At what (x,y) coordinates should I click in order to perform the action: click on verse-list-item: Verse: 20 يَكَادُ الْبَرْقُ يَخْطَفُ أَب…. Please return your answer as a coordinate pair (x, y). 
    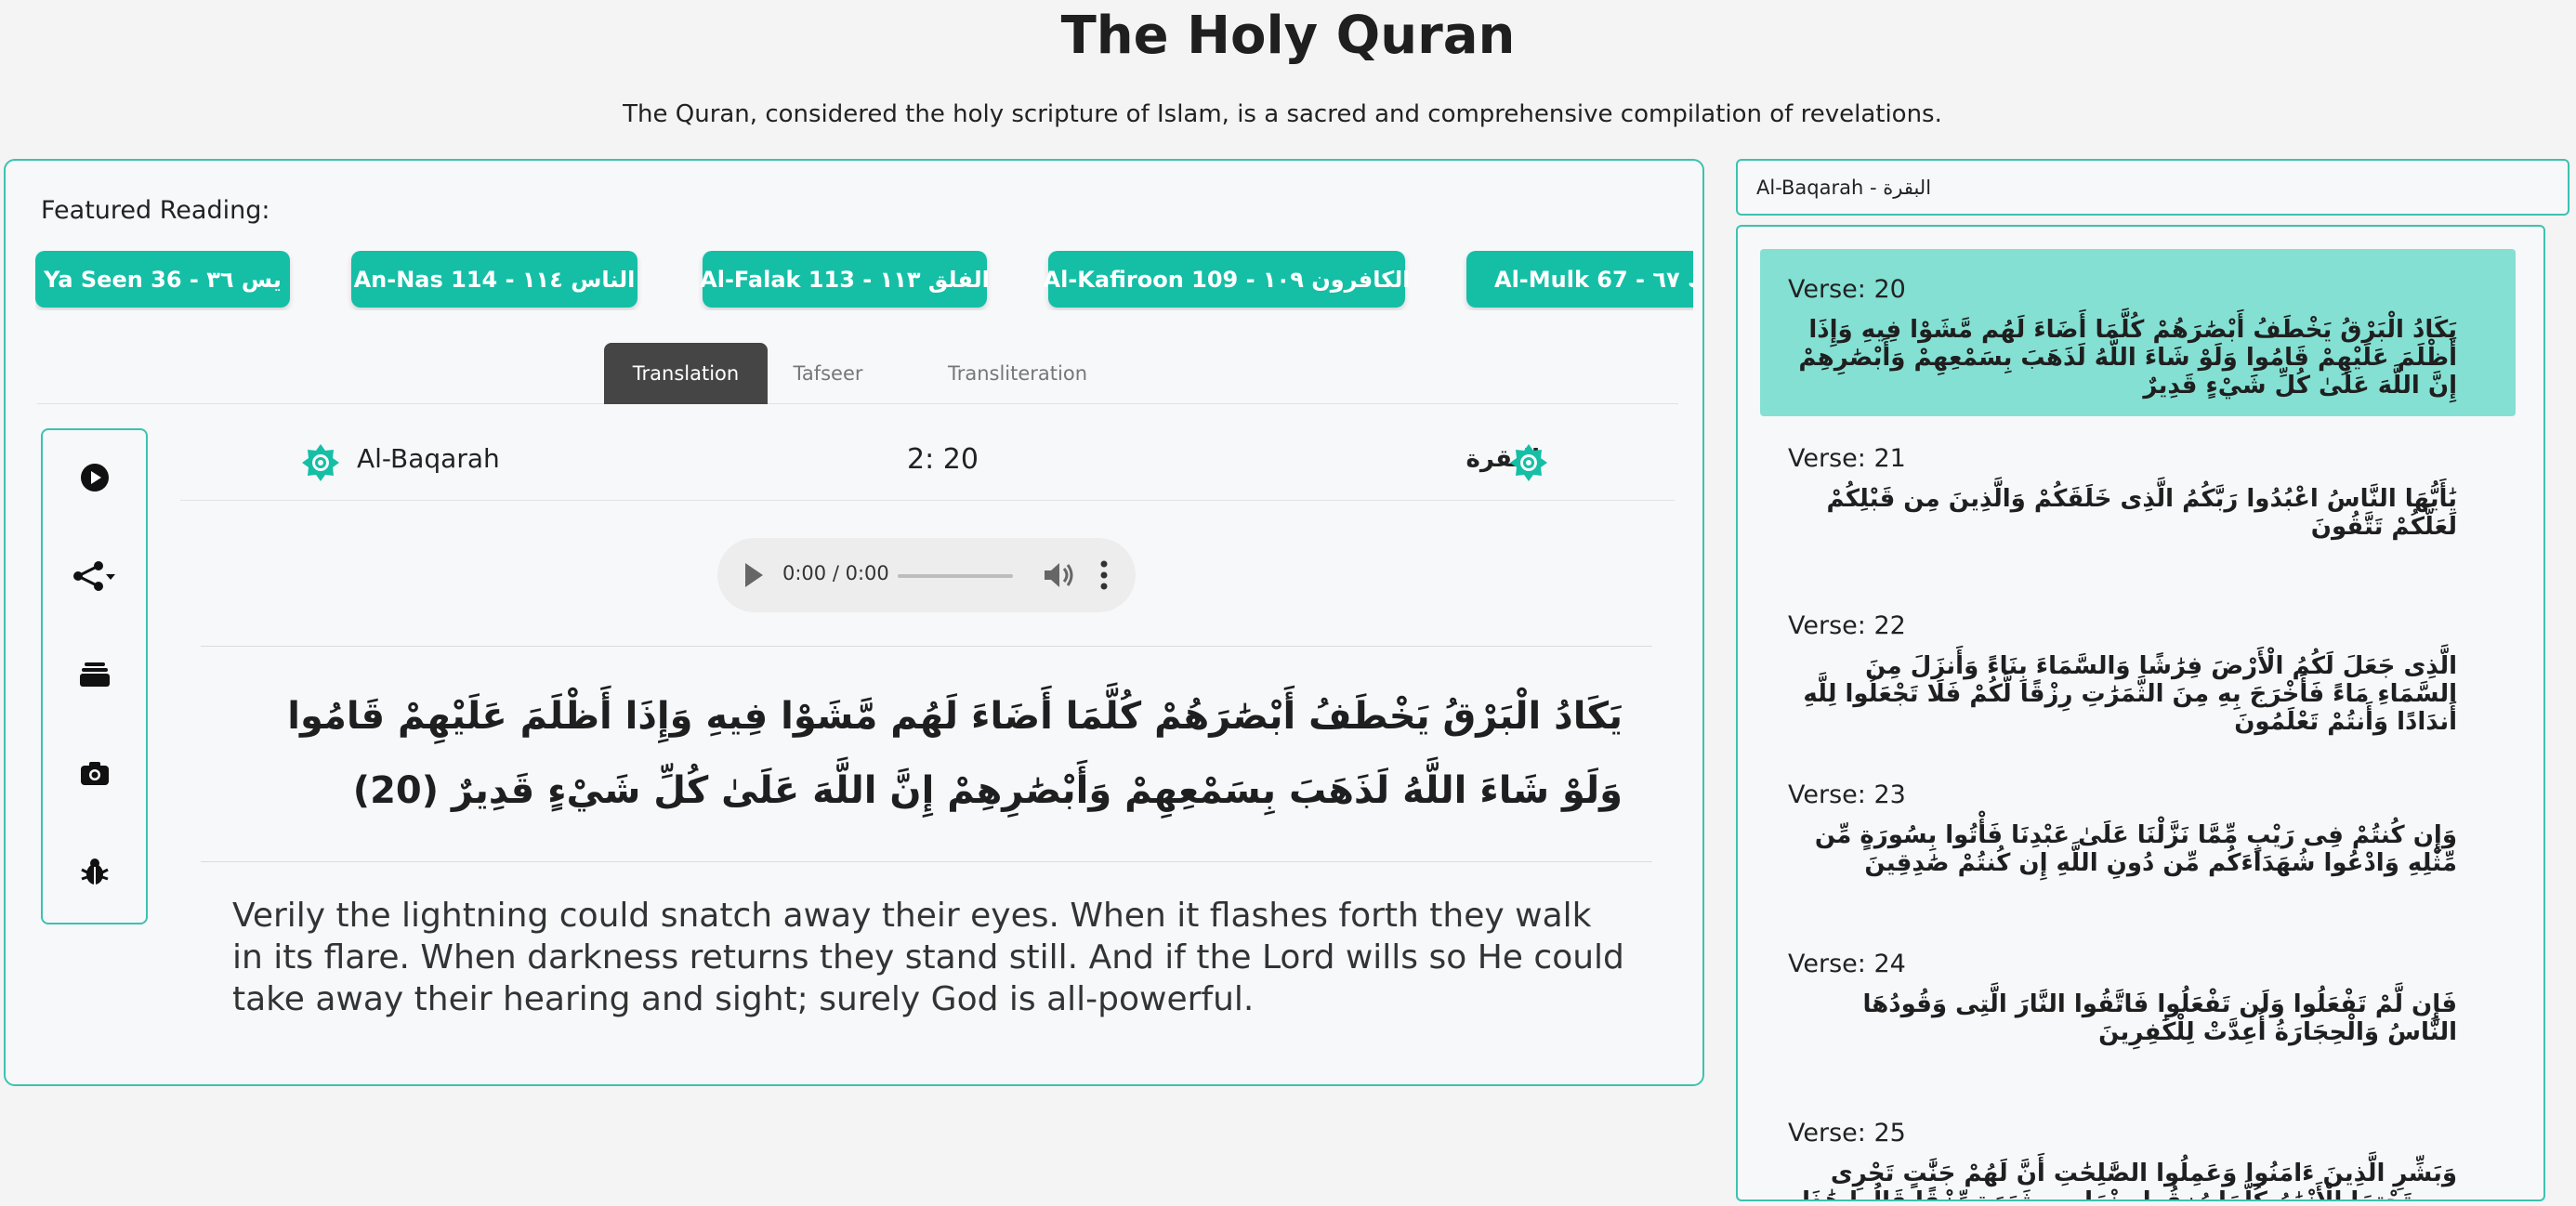
    Looking at the image, I should click on (2138, 332).